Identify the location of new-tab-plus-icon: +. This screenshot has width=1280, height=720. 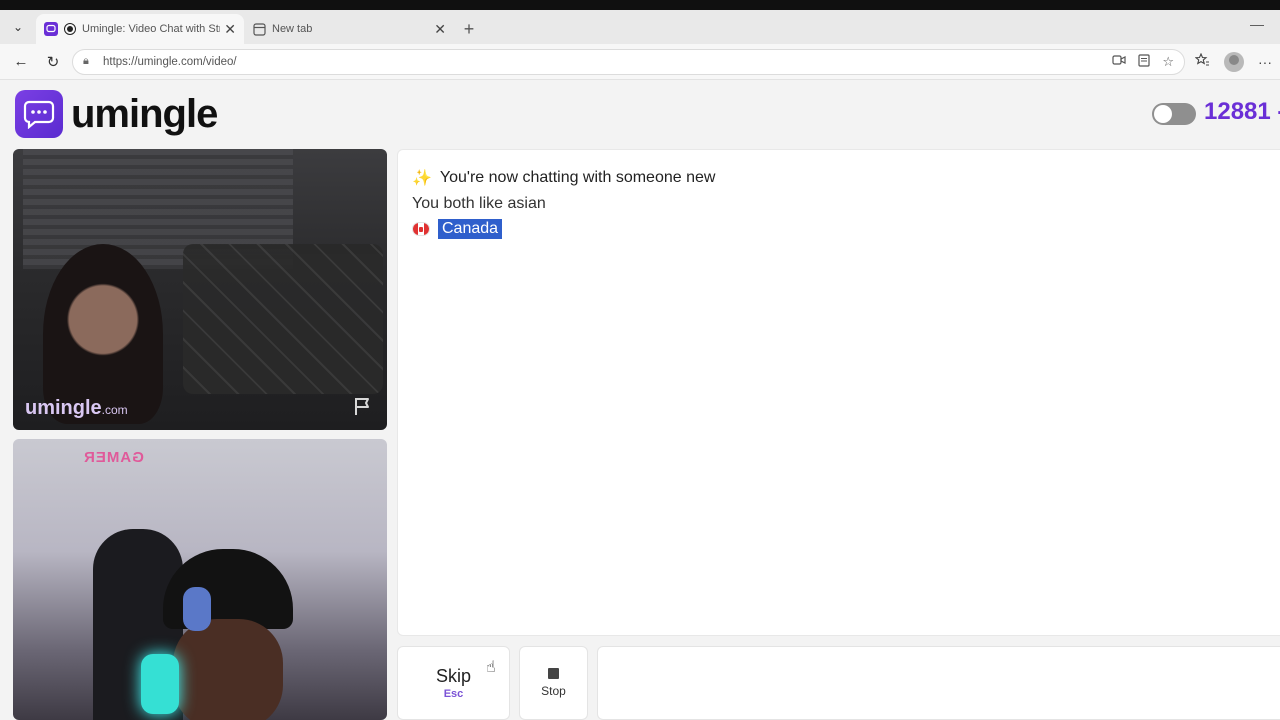
(469, 29).